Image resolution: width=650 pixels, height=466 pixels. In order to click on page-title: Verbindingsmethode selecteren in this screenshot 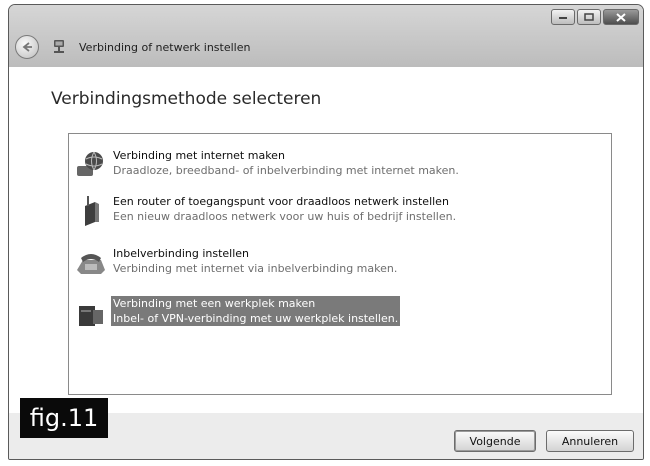, I will do `click(186, 99)`.